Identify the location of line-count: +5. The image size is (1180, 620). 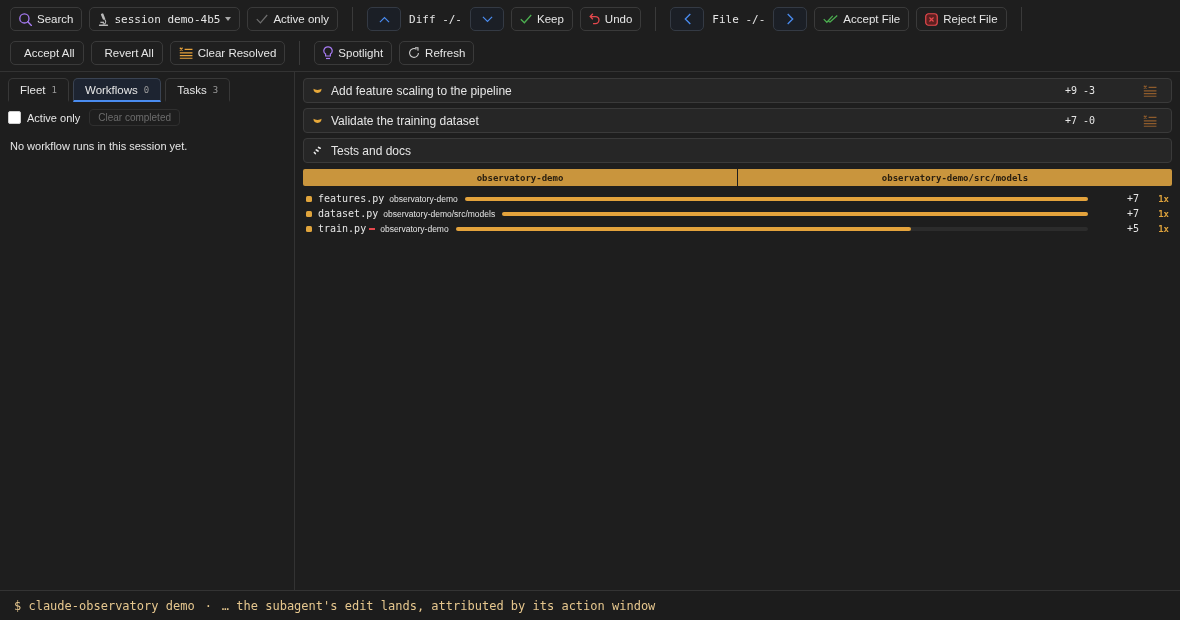
(1132, 228).